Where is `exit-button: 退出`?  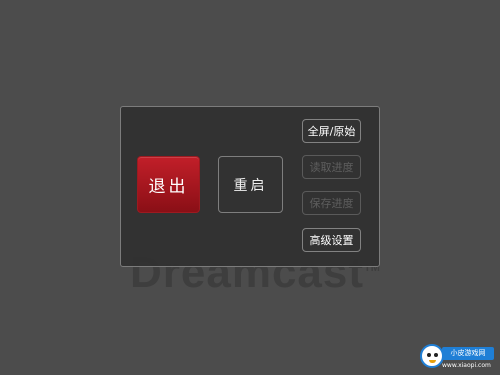 exit-button: 退出 is located at coordinates (168, 184).